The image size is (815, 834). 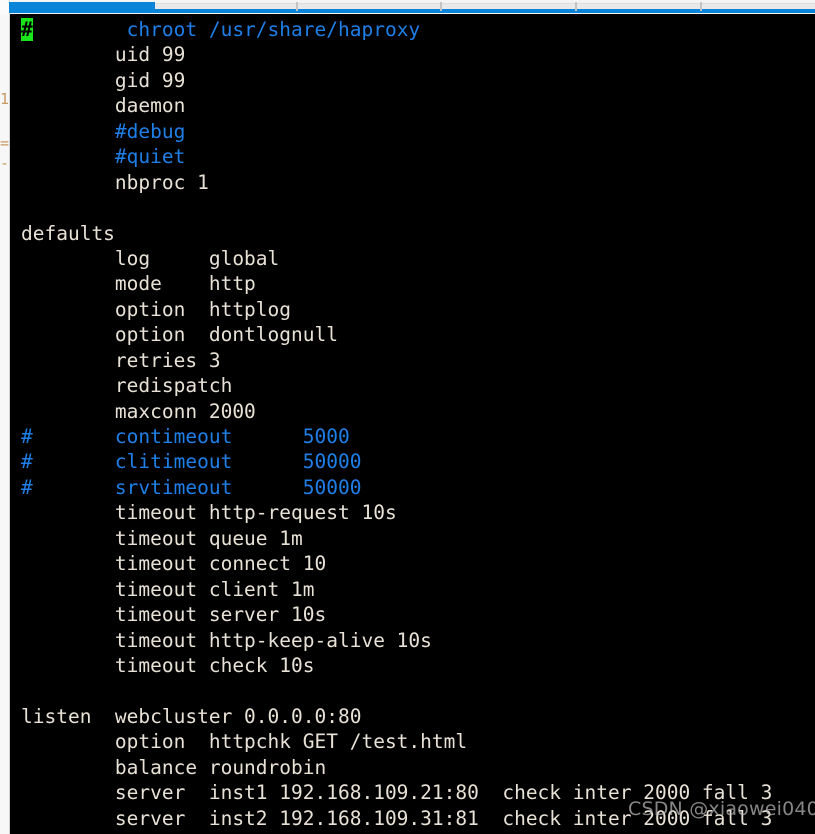 What do you see at coordinates (396, 258) in the screenshot?
I see `code-line: log global` at bounding box center [396, 258].